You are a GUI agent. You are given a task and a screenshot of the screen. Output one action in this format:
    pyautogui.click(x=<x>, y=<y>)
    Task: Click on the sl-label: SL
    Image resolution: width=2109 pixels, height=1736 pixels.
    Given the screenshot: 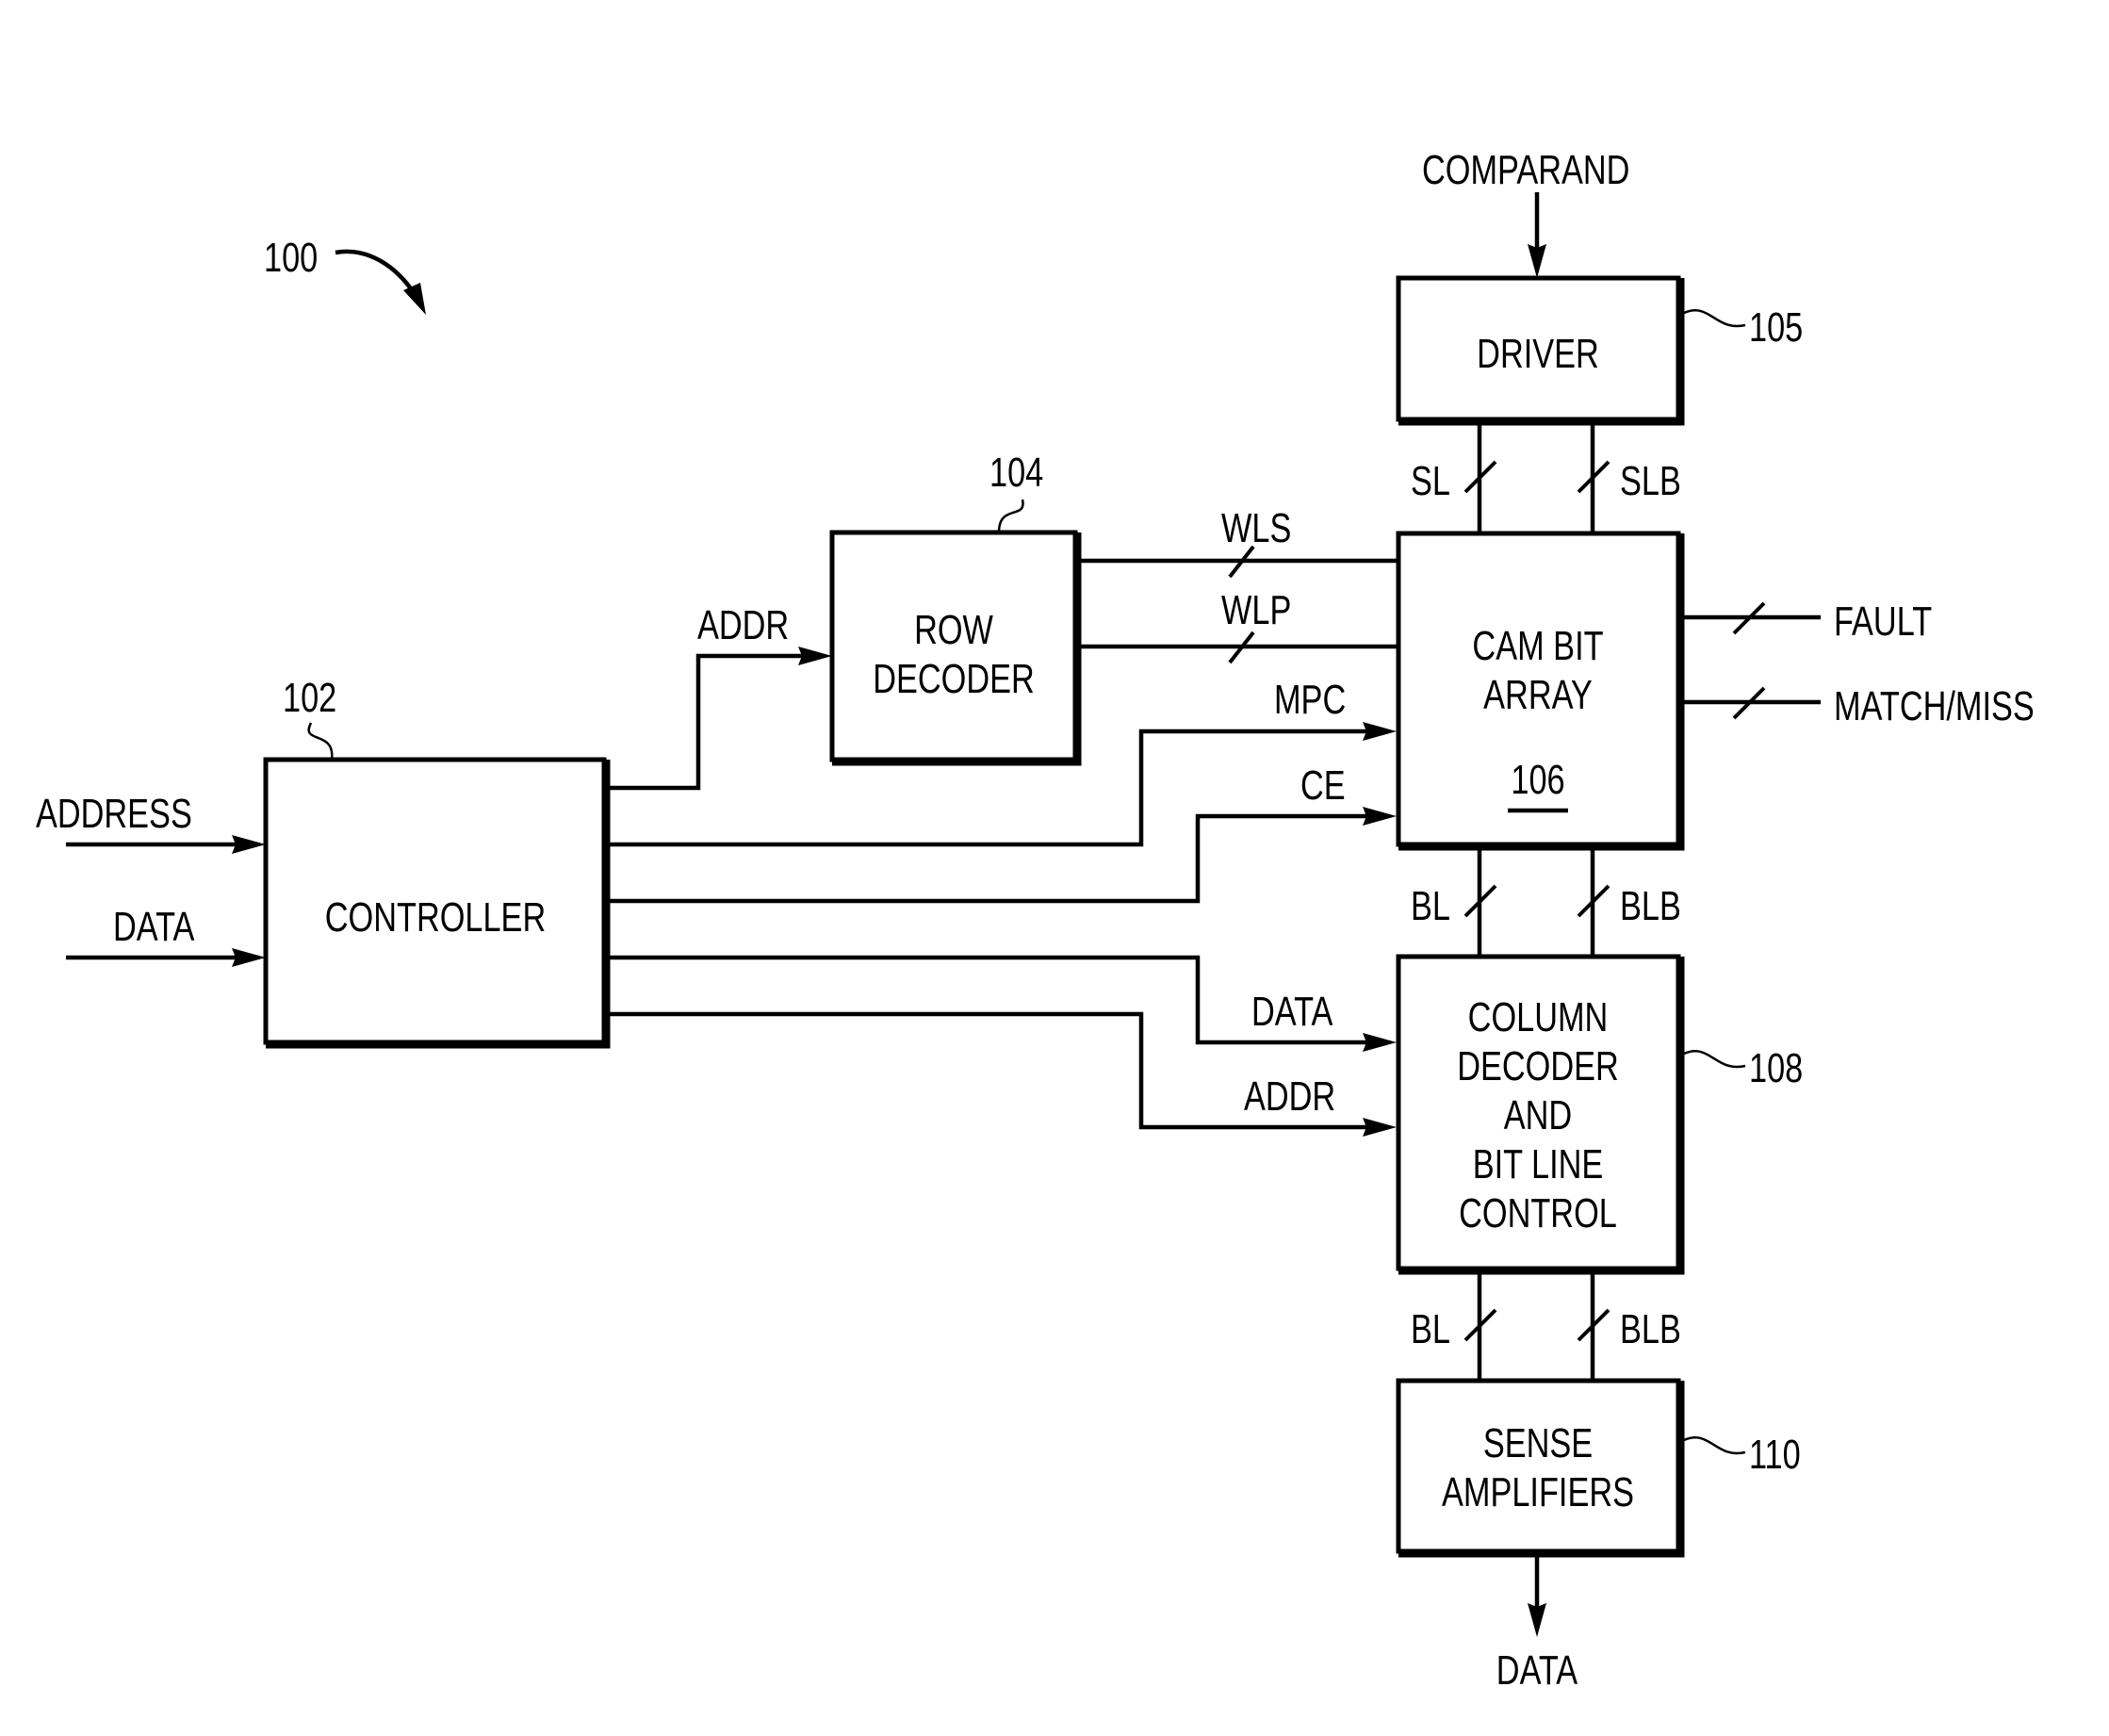 What is the action you would take?
    pyautogui.click(x=1430, y=481)
    